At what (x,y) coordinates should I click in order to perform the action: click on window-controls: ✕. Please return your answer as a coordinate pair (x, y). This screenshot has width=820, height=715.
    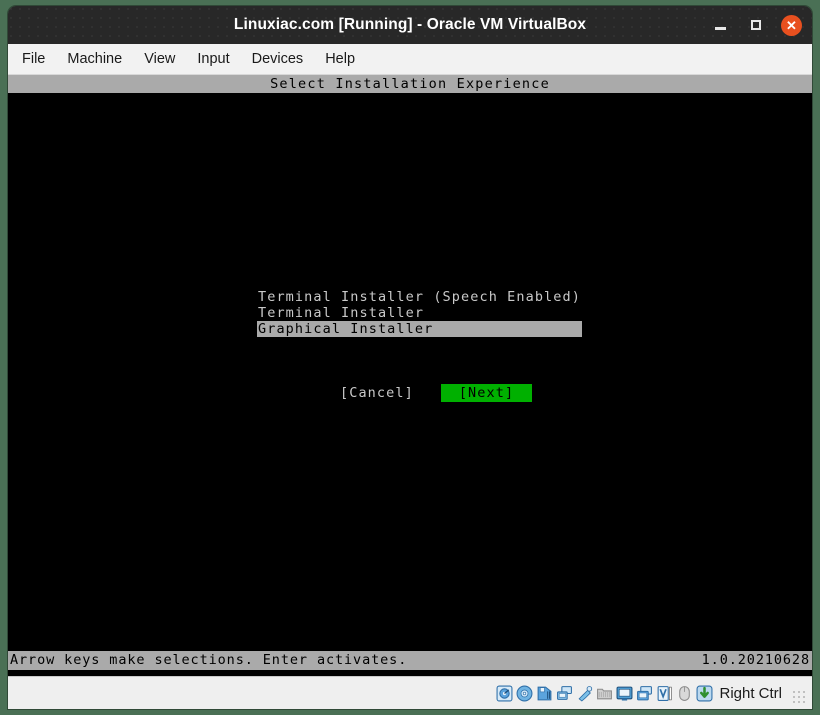
    Looking at the image, I should click on (755, 25).